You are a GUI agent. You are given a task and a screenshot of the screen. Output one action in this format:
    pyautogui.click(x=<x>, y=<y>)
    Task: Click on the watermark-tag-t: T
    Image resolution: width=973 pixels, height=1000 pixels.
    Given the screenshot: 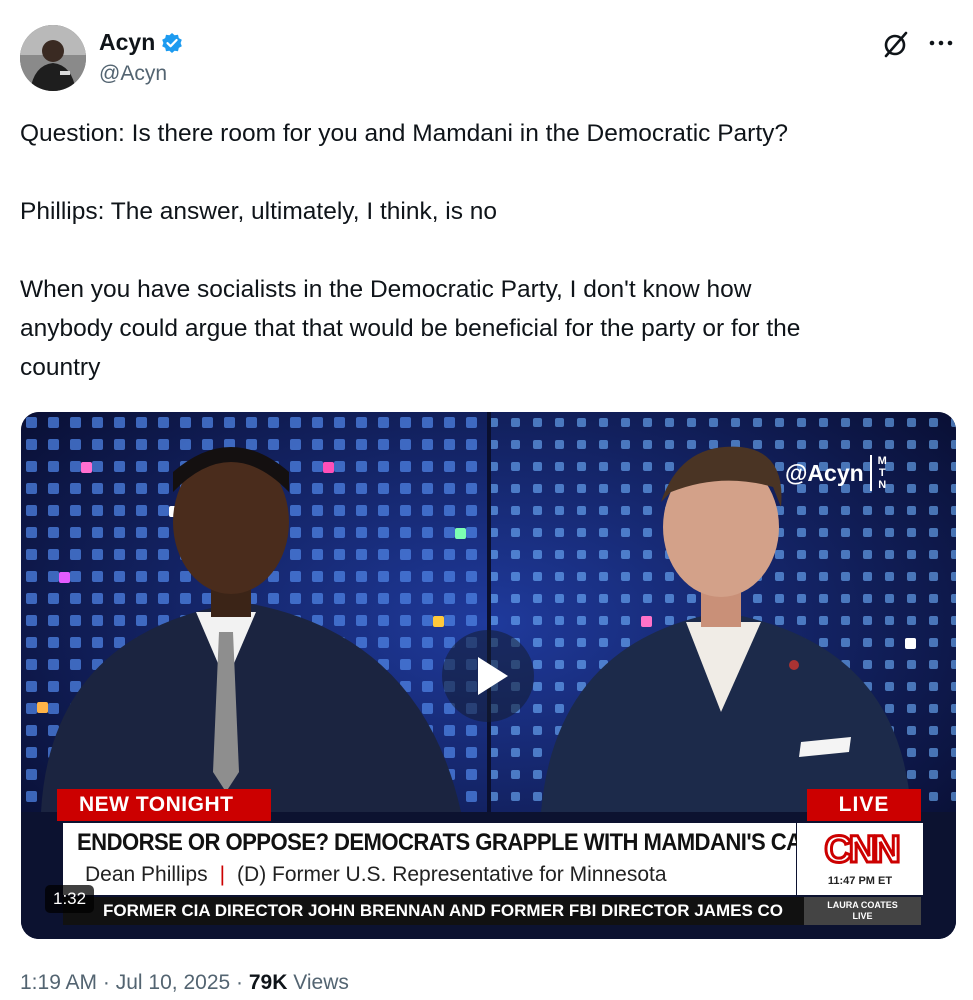 What is the action you would take?
    pyautogui.click(x=882, y=473)
    